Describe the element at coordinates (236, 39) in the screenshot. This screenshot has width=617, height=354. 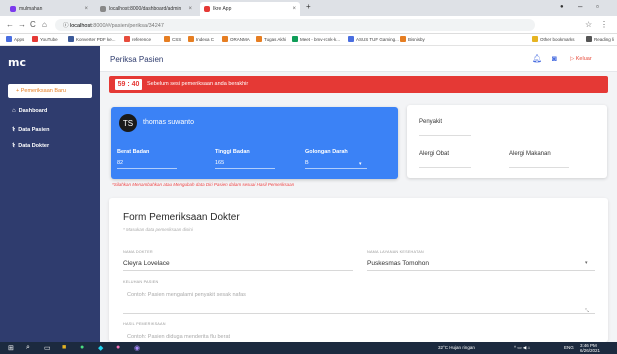
I see `bookmark-oranma: ORANMA` at that location.